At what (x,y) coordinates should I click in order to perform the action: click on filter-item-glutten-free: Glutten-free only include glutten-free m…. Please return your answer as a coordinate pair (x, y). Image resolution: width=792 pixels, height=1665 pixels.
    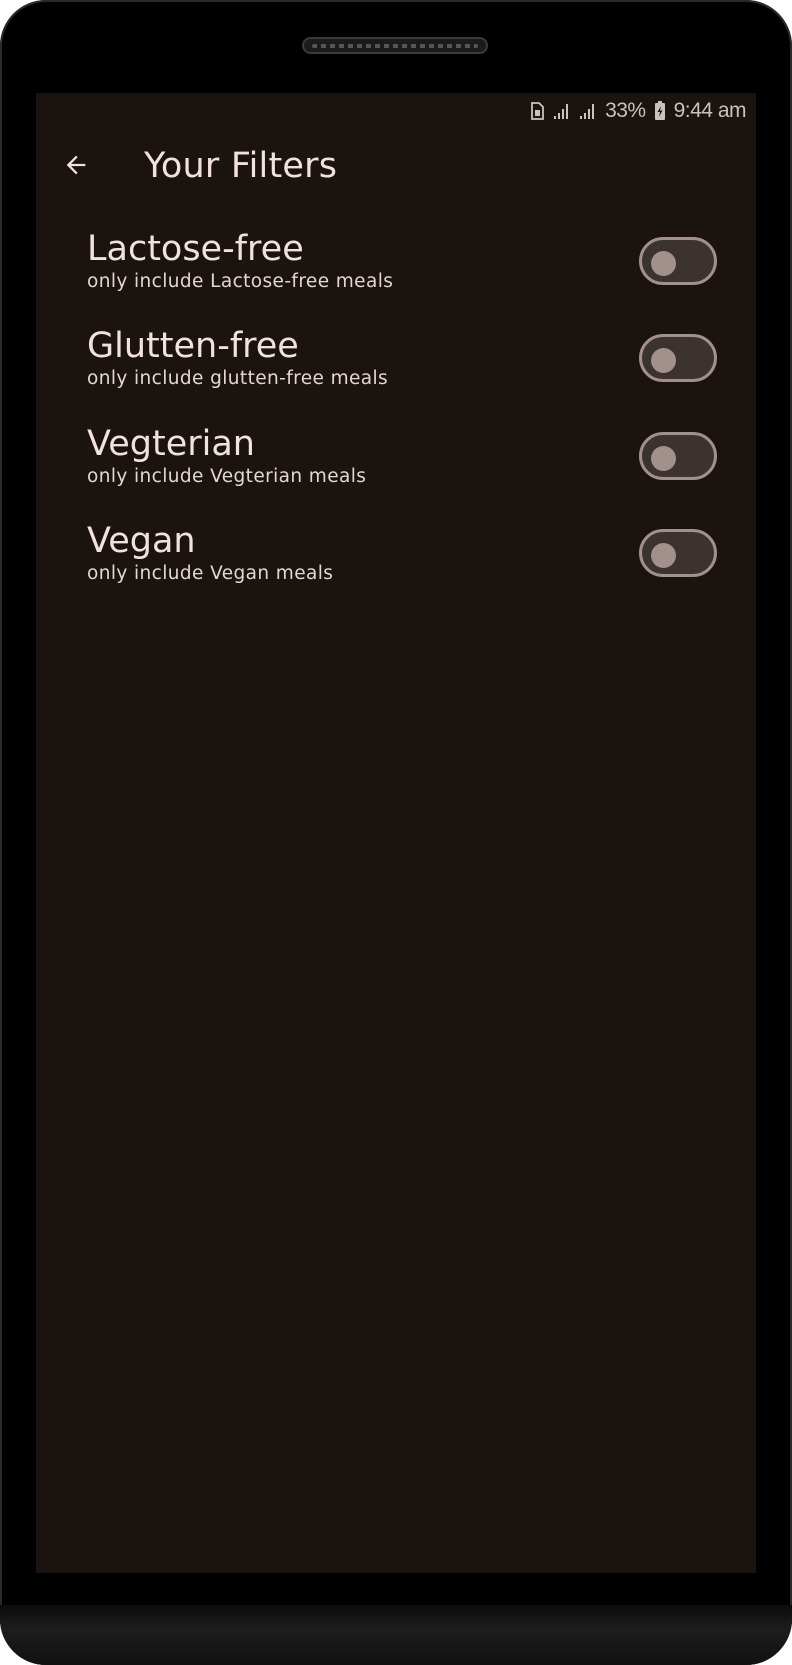
    Looking at the image, I should click on (396, 370).